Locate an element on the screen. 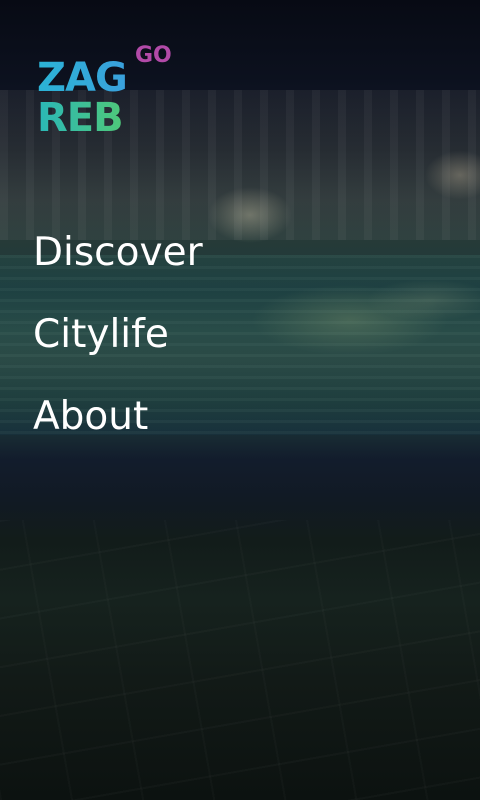 This screenshot has width=480, height=800. menu-item-discover: Discover is located at coordinates (118, 267).